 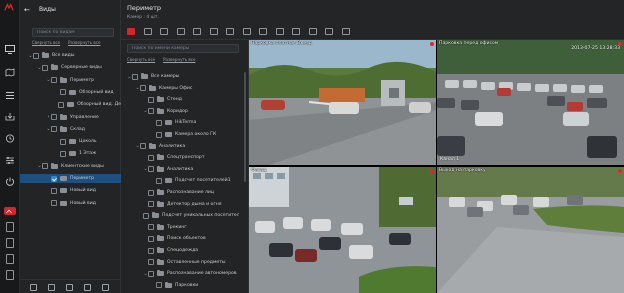 I want to click on video-tile: Фасад, so click(x=342, y=230).